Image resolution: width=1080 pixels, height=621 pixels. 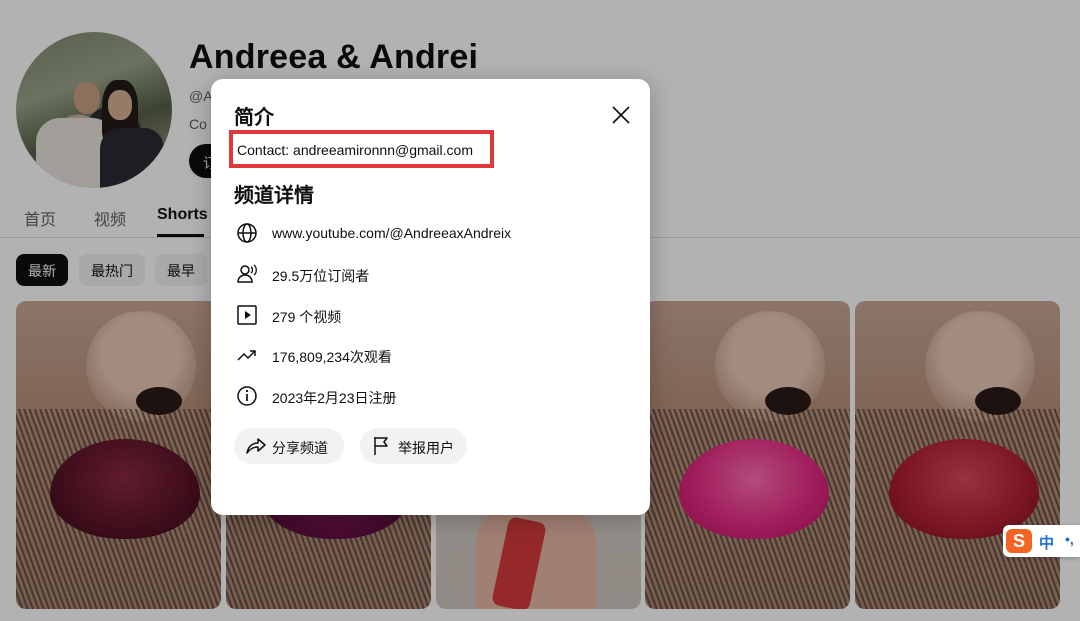 What do you see at coordinates (425, 396) in the screenshot?
I see `detail-row-joined: 2023年2月23日注册` at bounding box center [425, 396].